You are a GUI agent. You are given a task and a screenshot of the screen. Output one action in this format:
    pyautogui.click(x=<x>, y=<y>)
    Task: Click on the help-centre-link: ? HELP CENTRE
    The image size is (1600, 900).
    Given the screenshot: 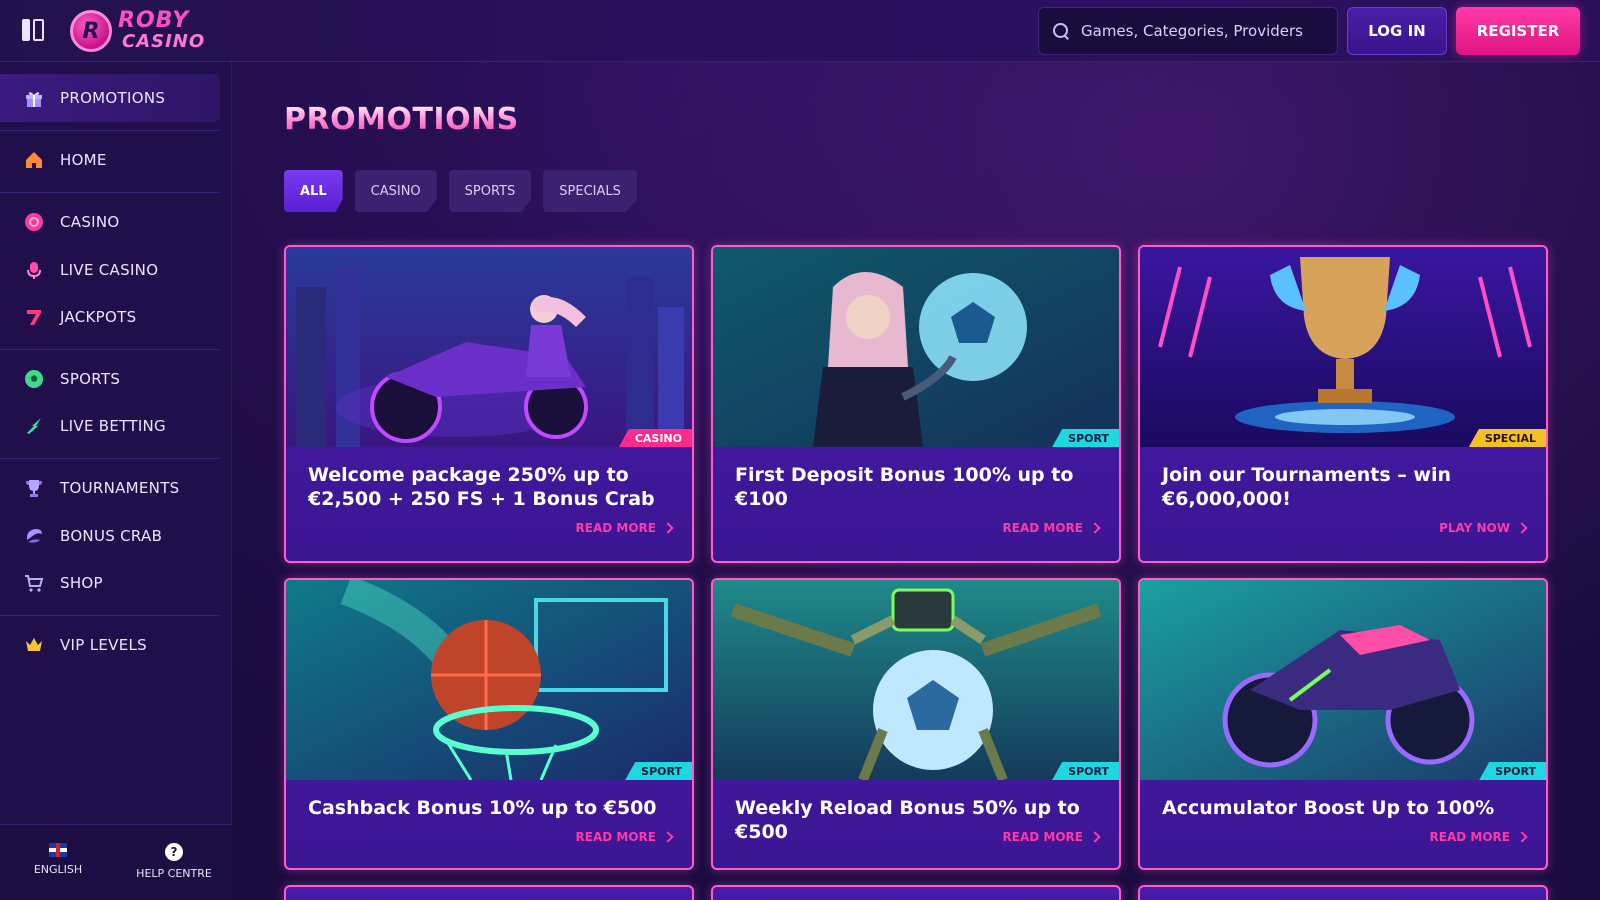 What is the action you would take?
    pyautogui.click(x=174, y=861)
    